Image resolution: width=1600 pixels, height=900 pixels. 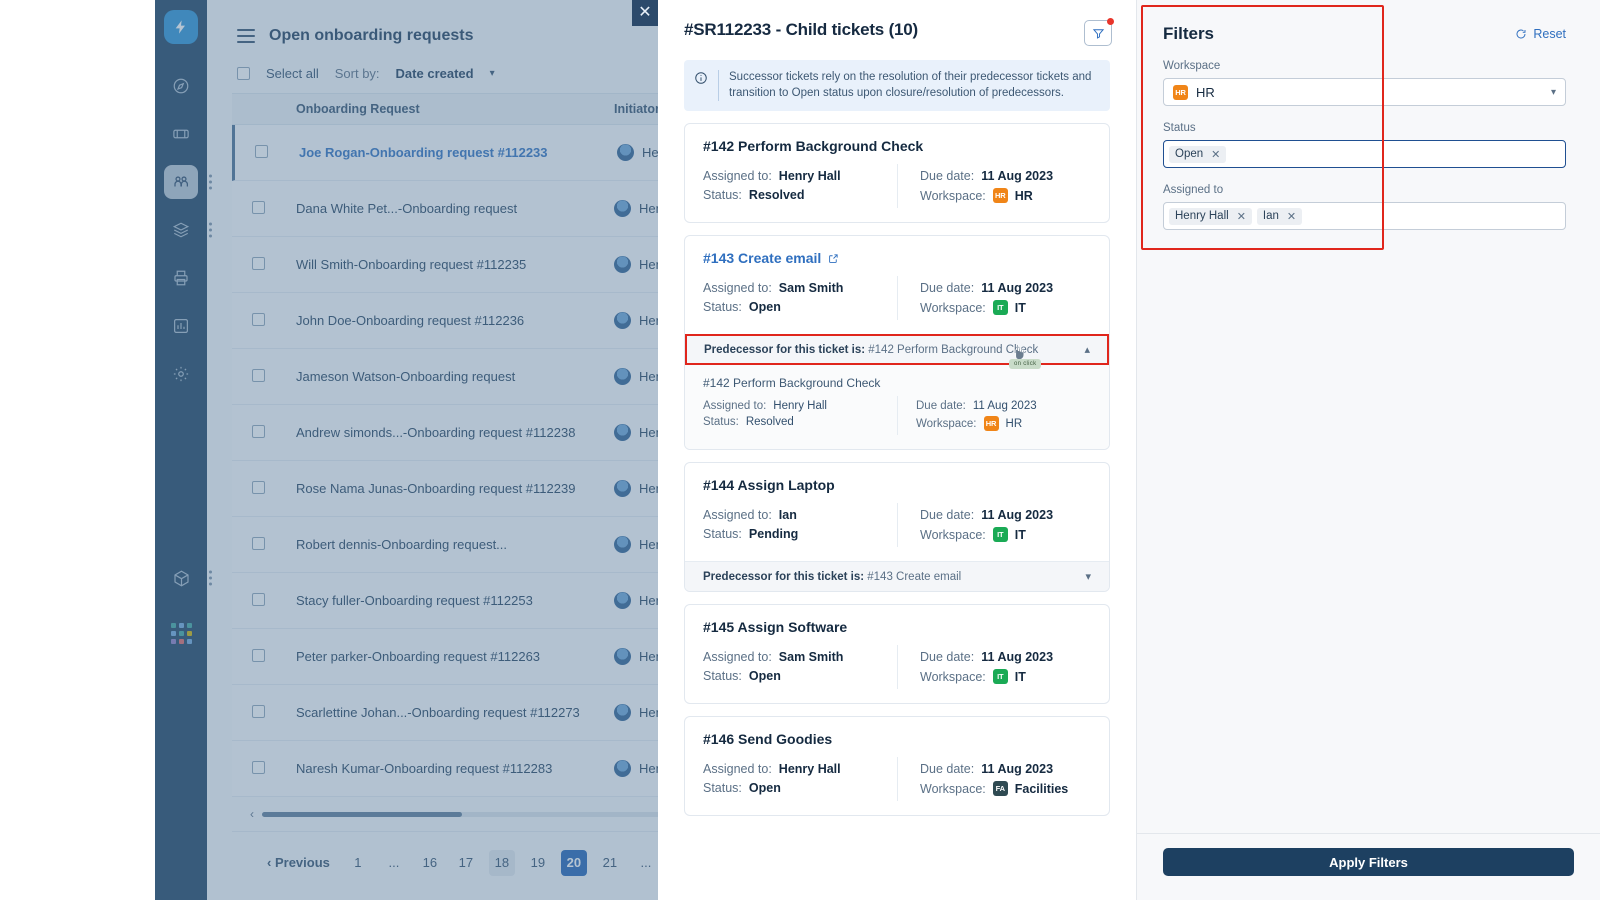 What do you see at coordinates (800, 667) in the screenshot?
I see `ticket-meta-left: Assigned to: Sam Smith Status: Open` at bounding box center [800, 667].